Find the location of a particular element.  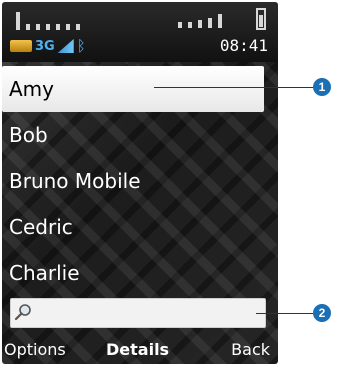

signal-indicator-left is located at coordinates (48, 21).